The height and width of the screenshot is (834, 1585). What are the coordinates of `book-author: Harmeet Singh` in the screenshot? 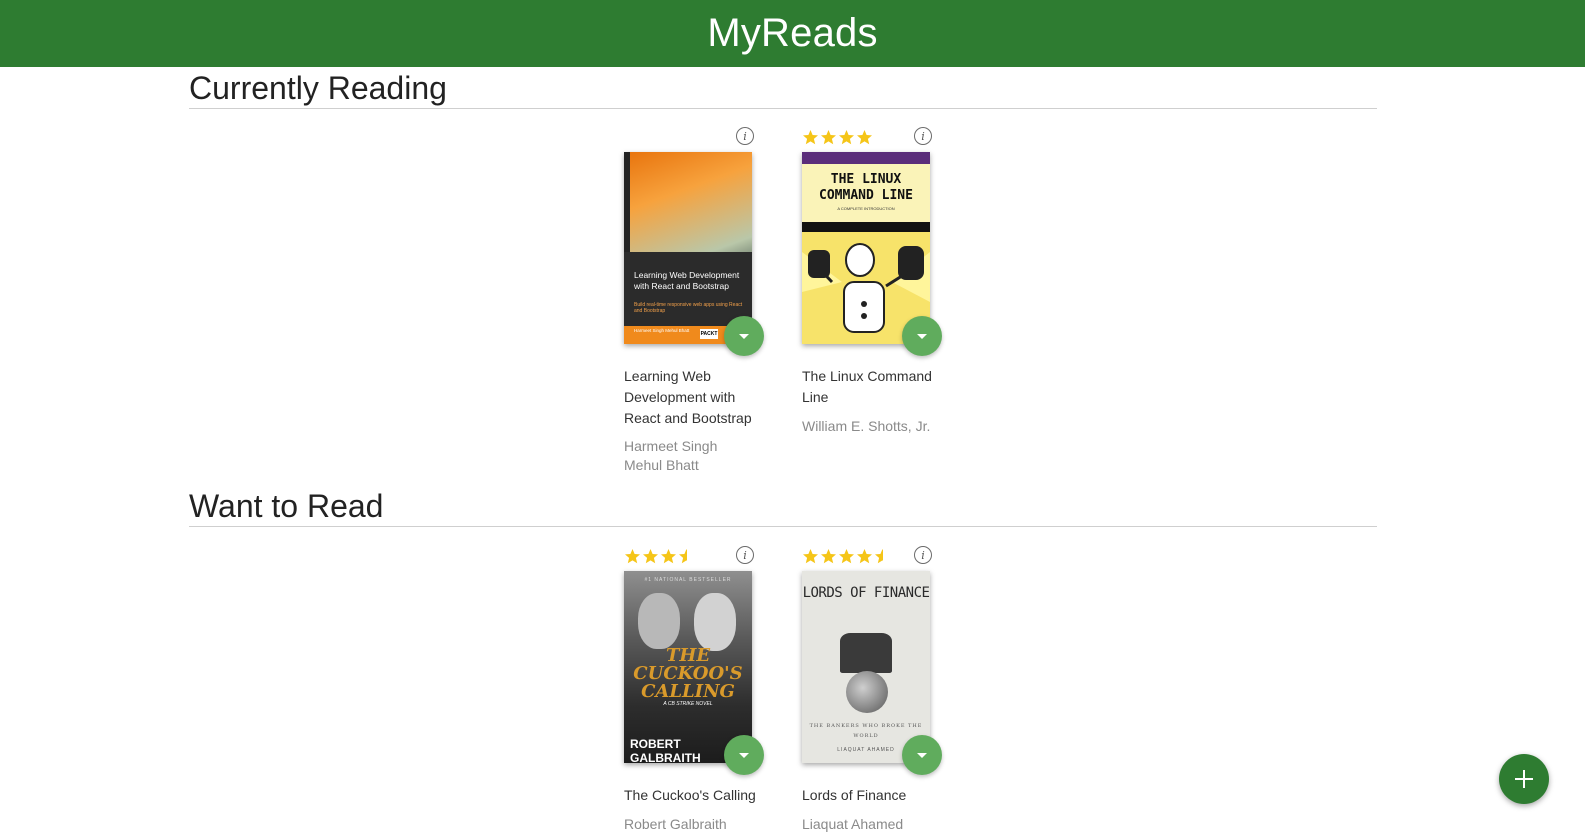 It's located at (671, 446).